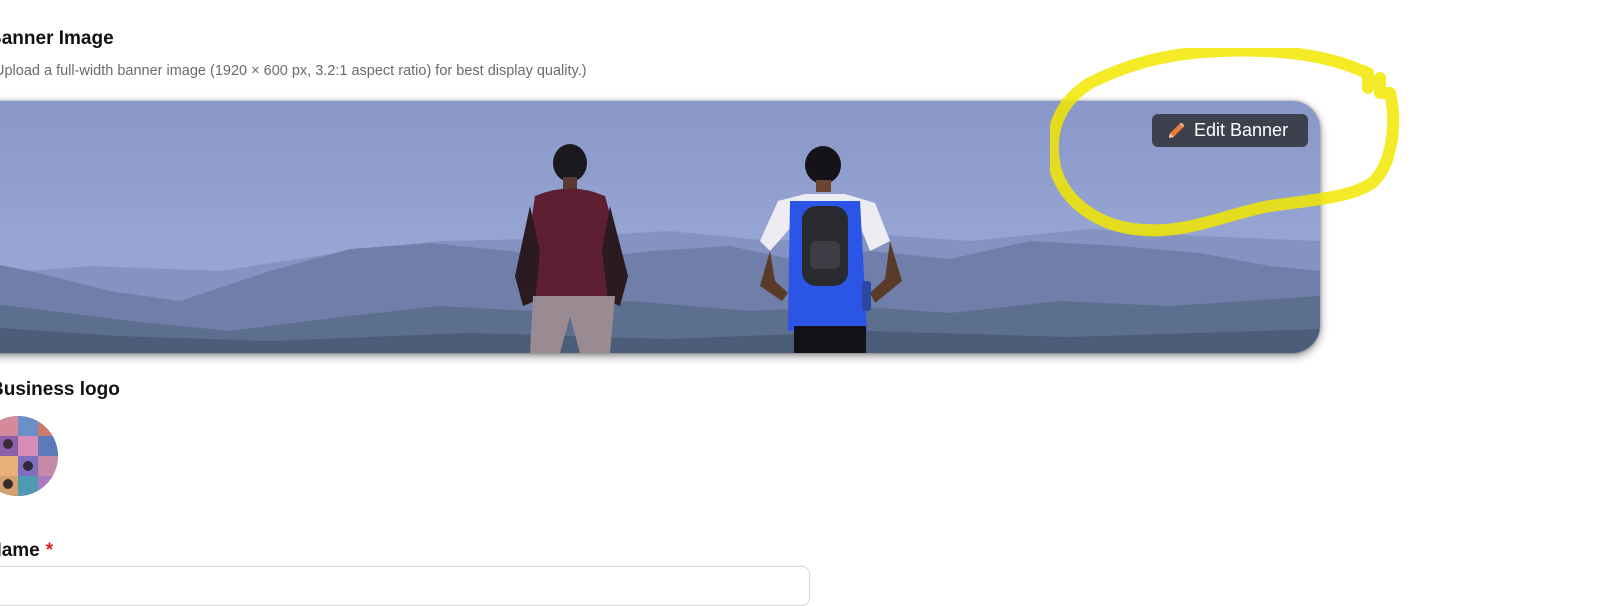 The height and width of the screenshot is (606, 1608). I want to click on edit-banner-label: Edit Banner, so click(1241, 130).